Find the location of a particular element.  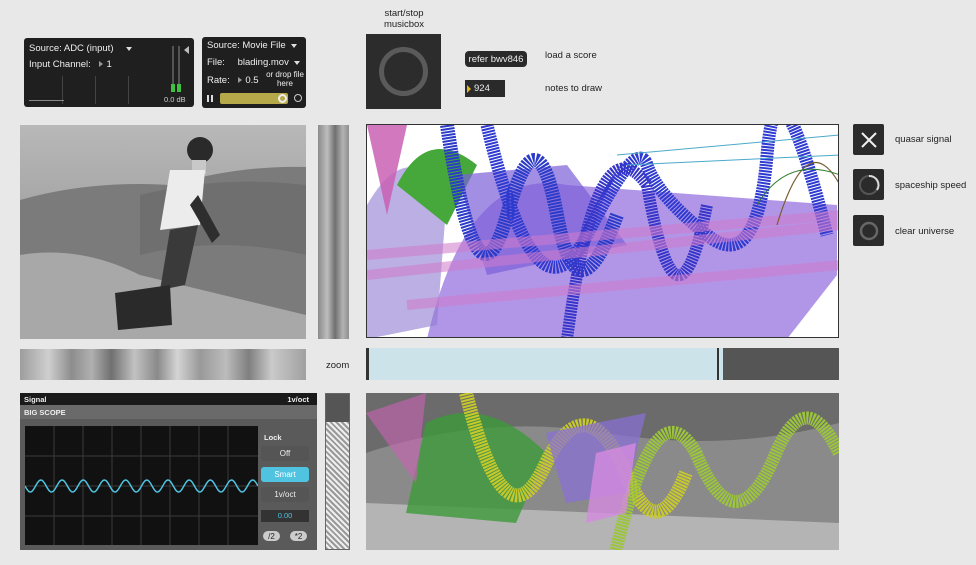

close-icon is located at coordinates (868, 139).